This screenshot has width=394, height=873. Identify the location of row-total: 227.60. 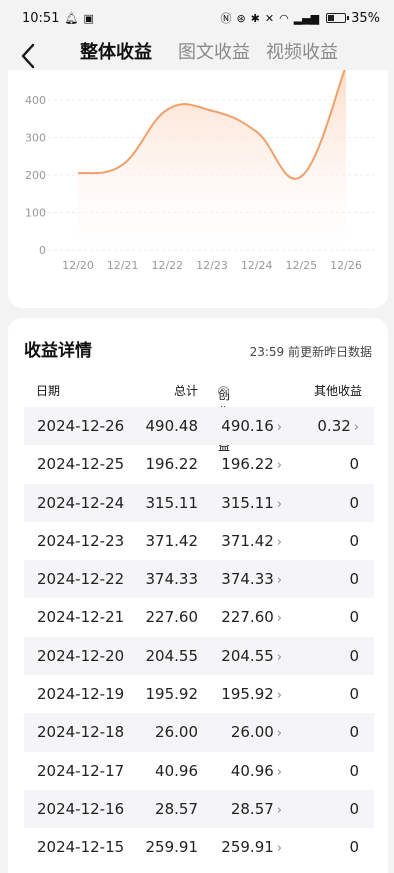
(172, 617).